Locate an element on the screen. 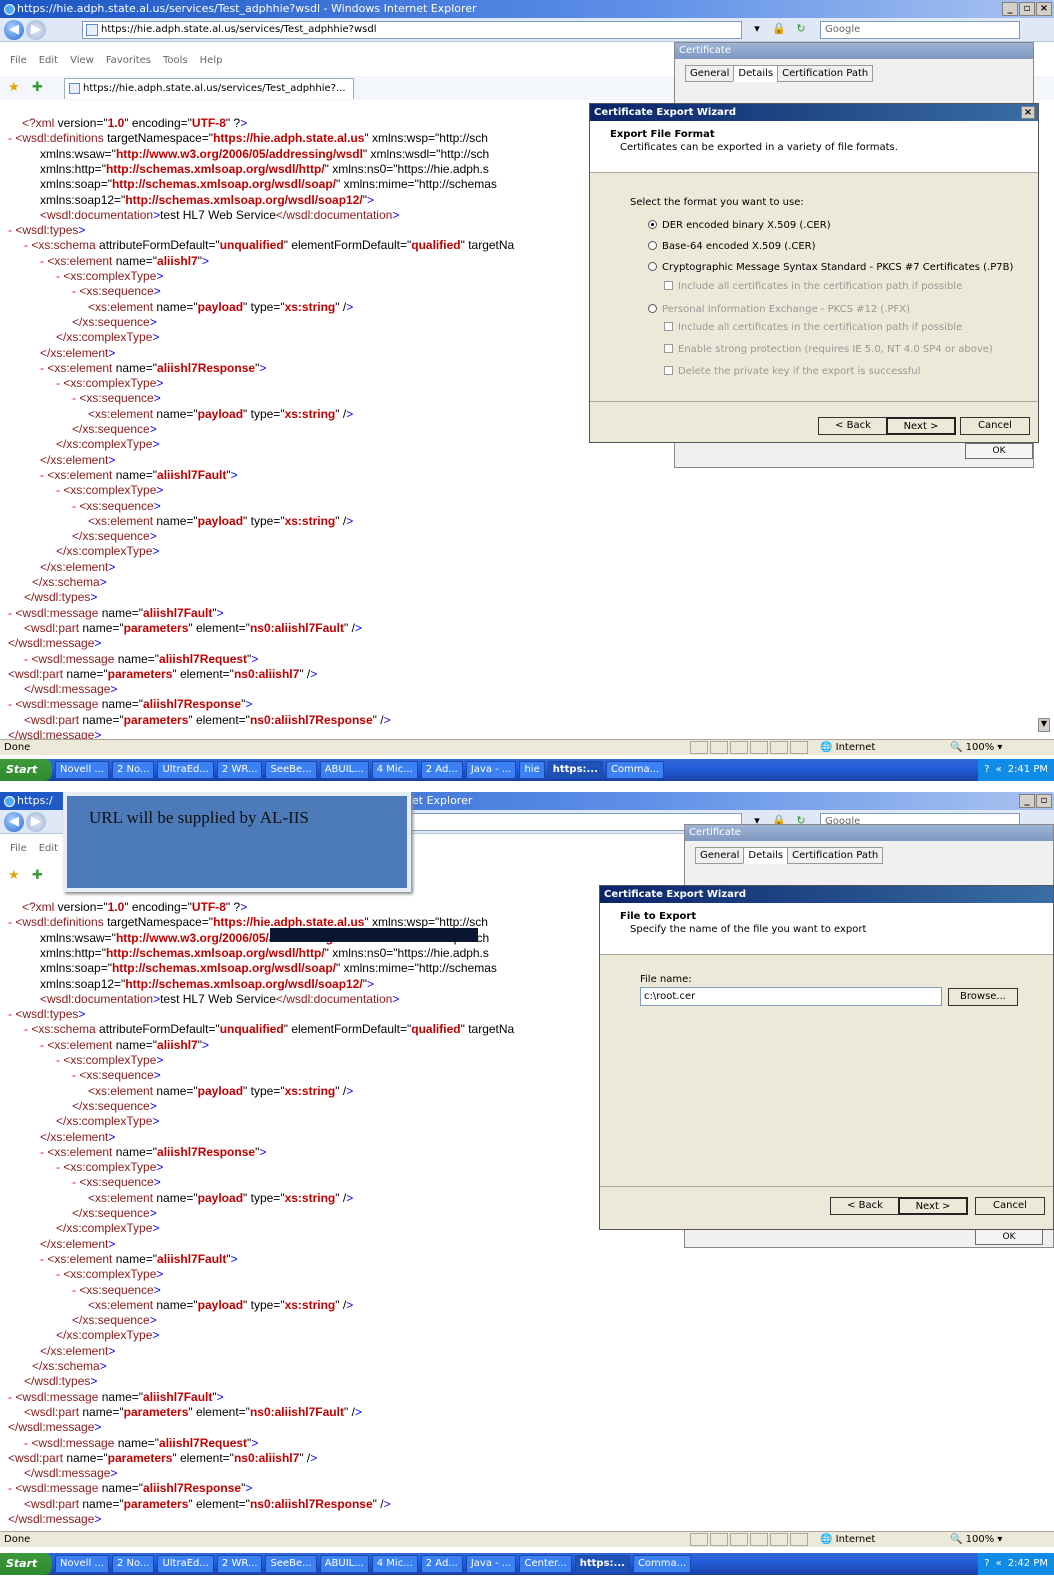 This screenshot has height=1585, width=1054. option-der: DER encoded binary X.509 (.CER) is located at coordinates (739, 225).